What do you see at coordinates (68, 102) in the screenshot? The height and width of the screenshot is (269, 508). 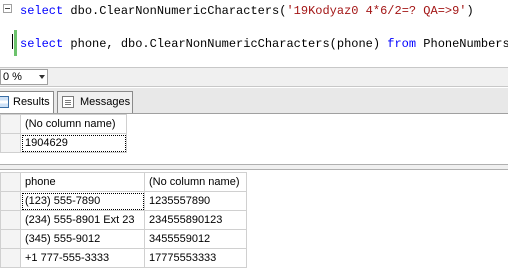 I see `messages-icon` at bounding box center [68, 102].